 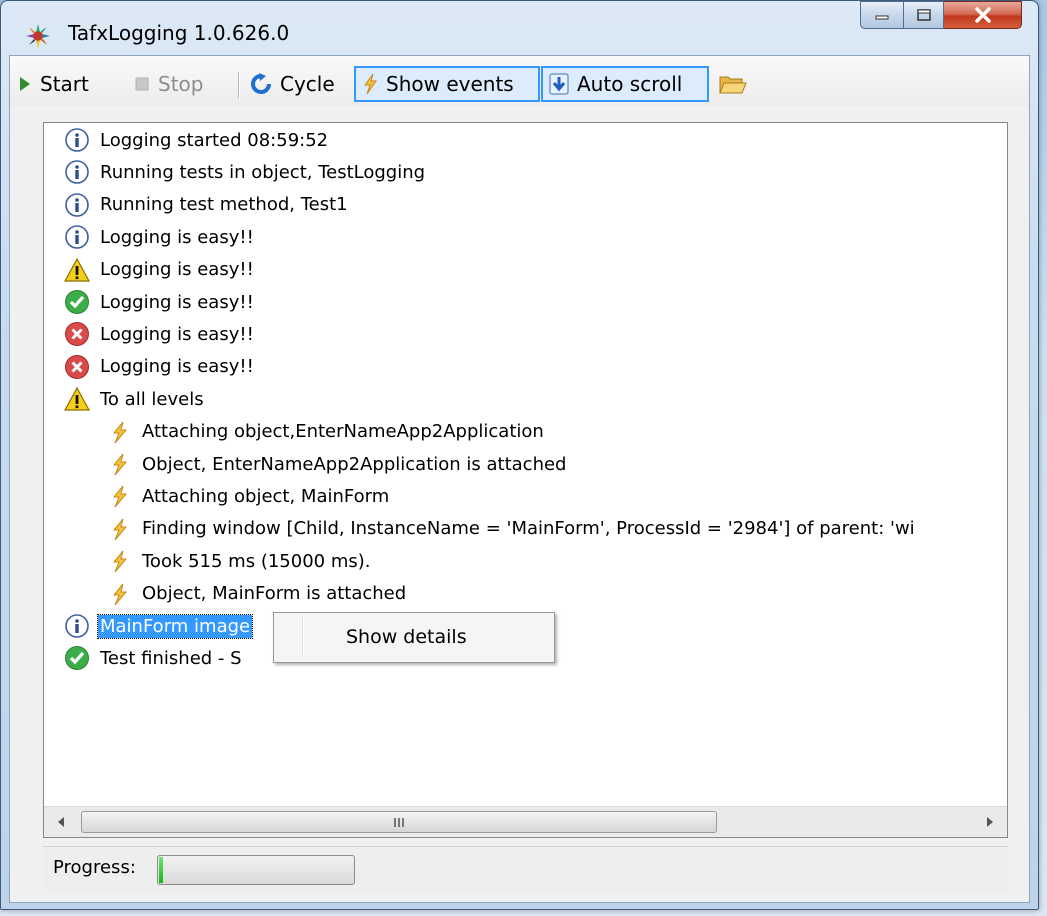 I want to click on stop-icon, so click(x=142, y=84).